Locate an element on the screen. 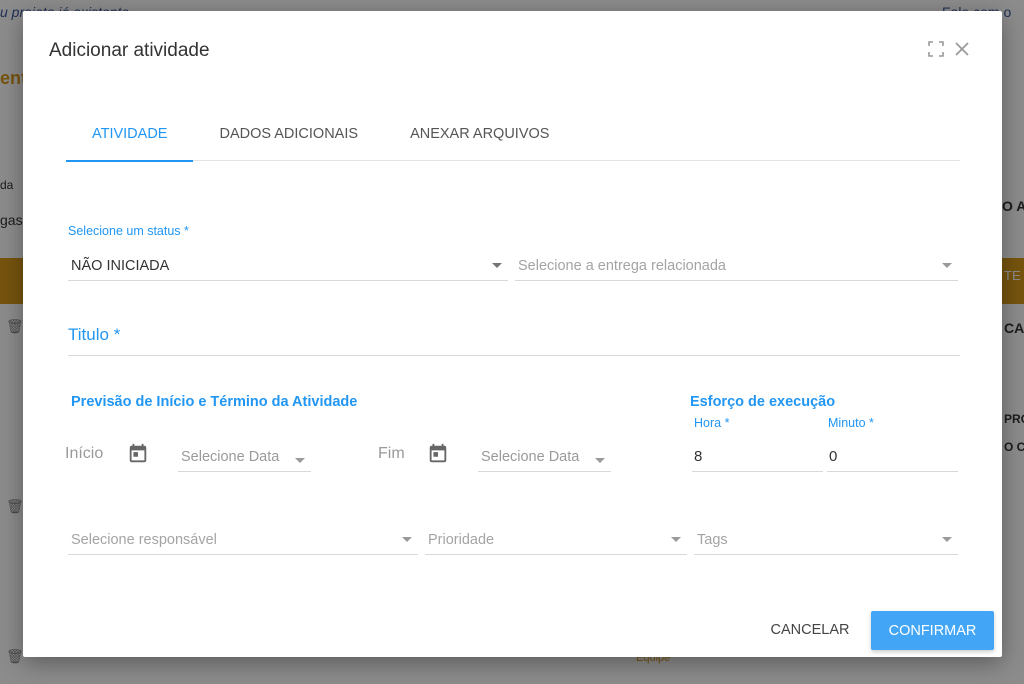 This screenshot has width=1024, height=684. minutes-value: 0 is located at coordinates (833, 456).